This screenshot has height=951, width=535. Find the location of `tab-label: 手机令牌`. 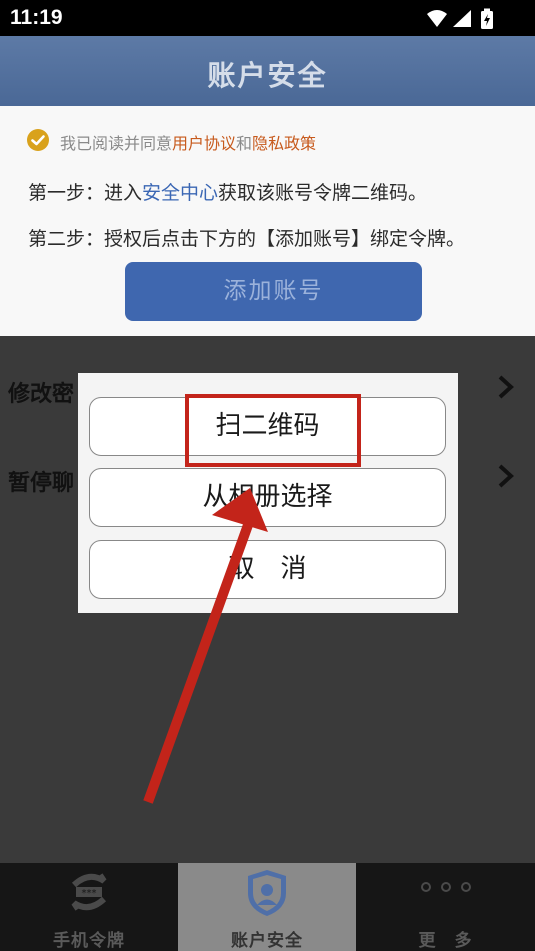

tab-label: 手机令牌 is located at coordinates (89, 941).